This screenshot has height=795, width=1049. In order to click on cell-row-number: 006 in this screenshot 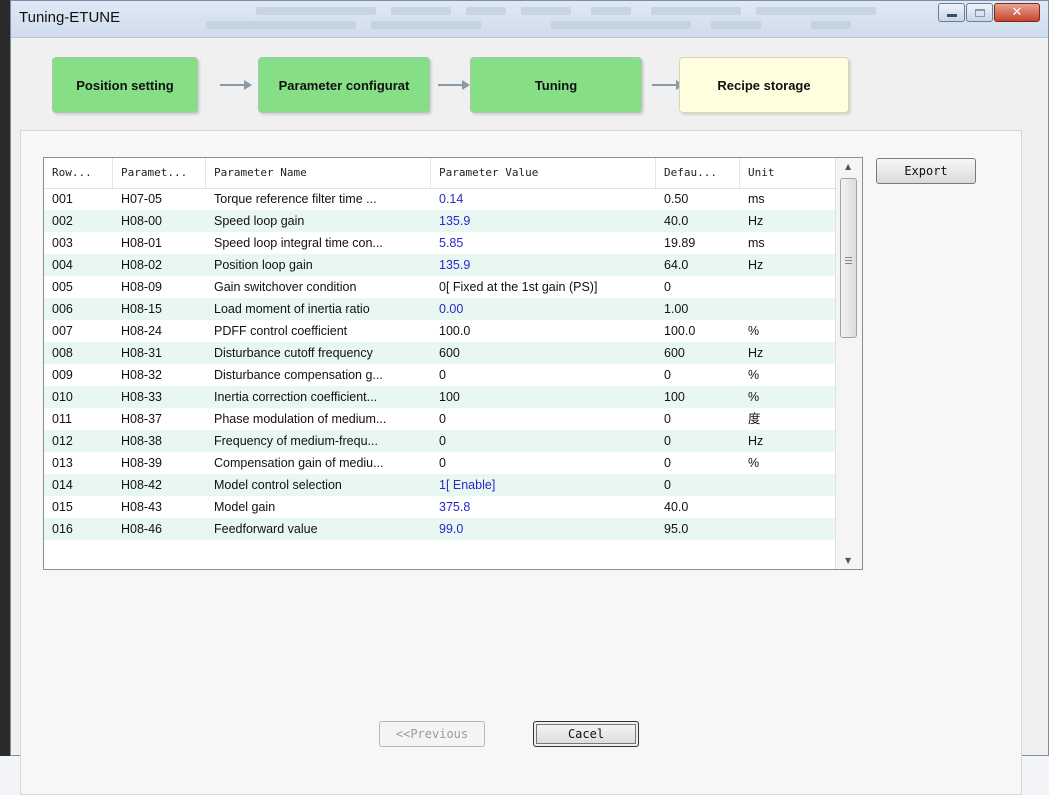, I will do `click(78, 309)`.